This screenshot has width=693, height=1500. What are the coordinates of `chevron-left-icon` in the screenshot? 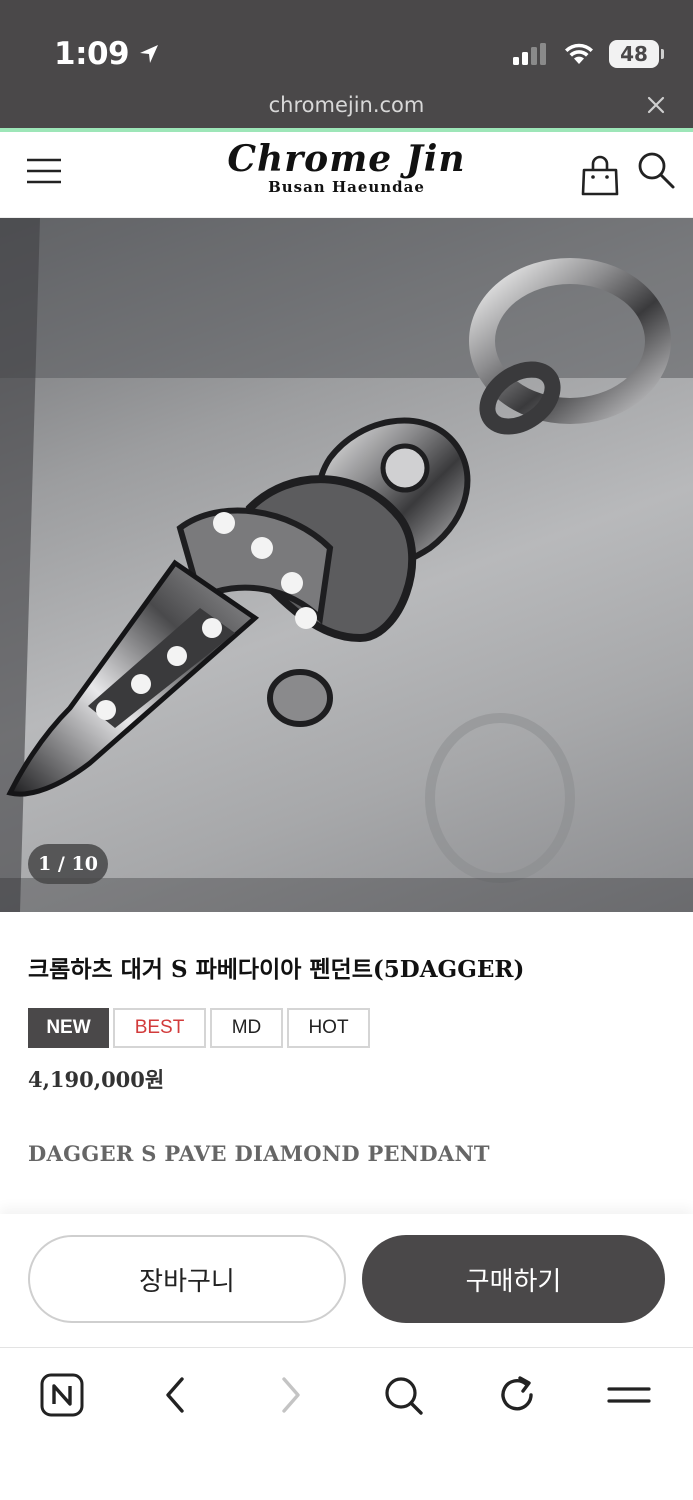 It's located at (175, 1395).